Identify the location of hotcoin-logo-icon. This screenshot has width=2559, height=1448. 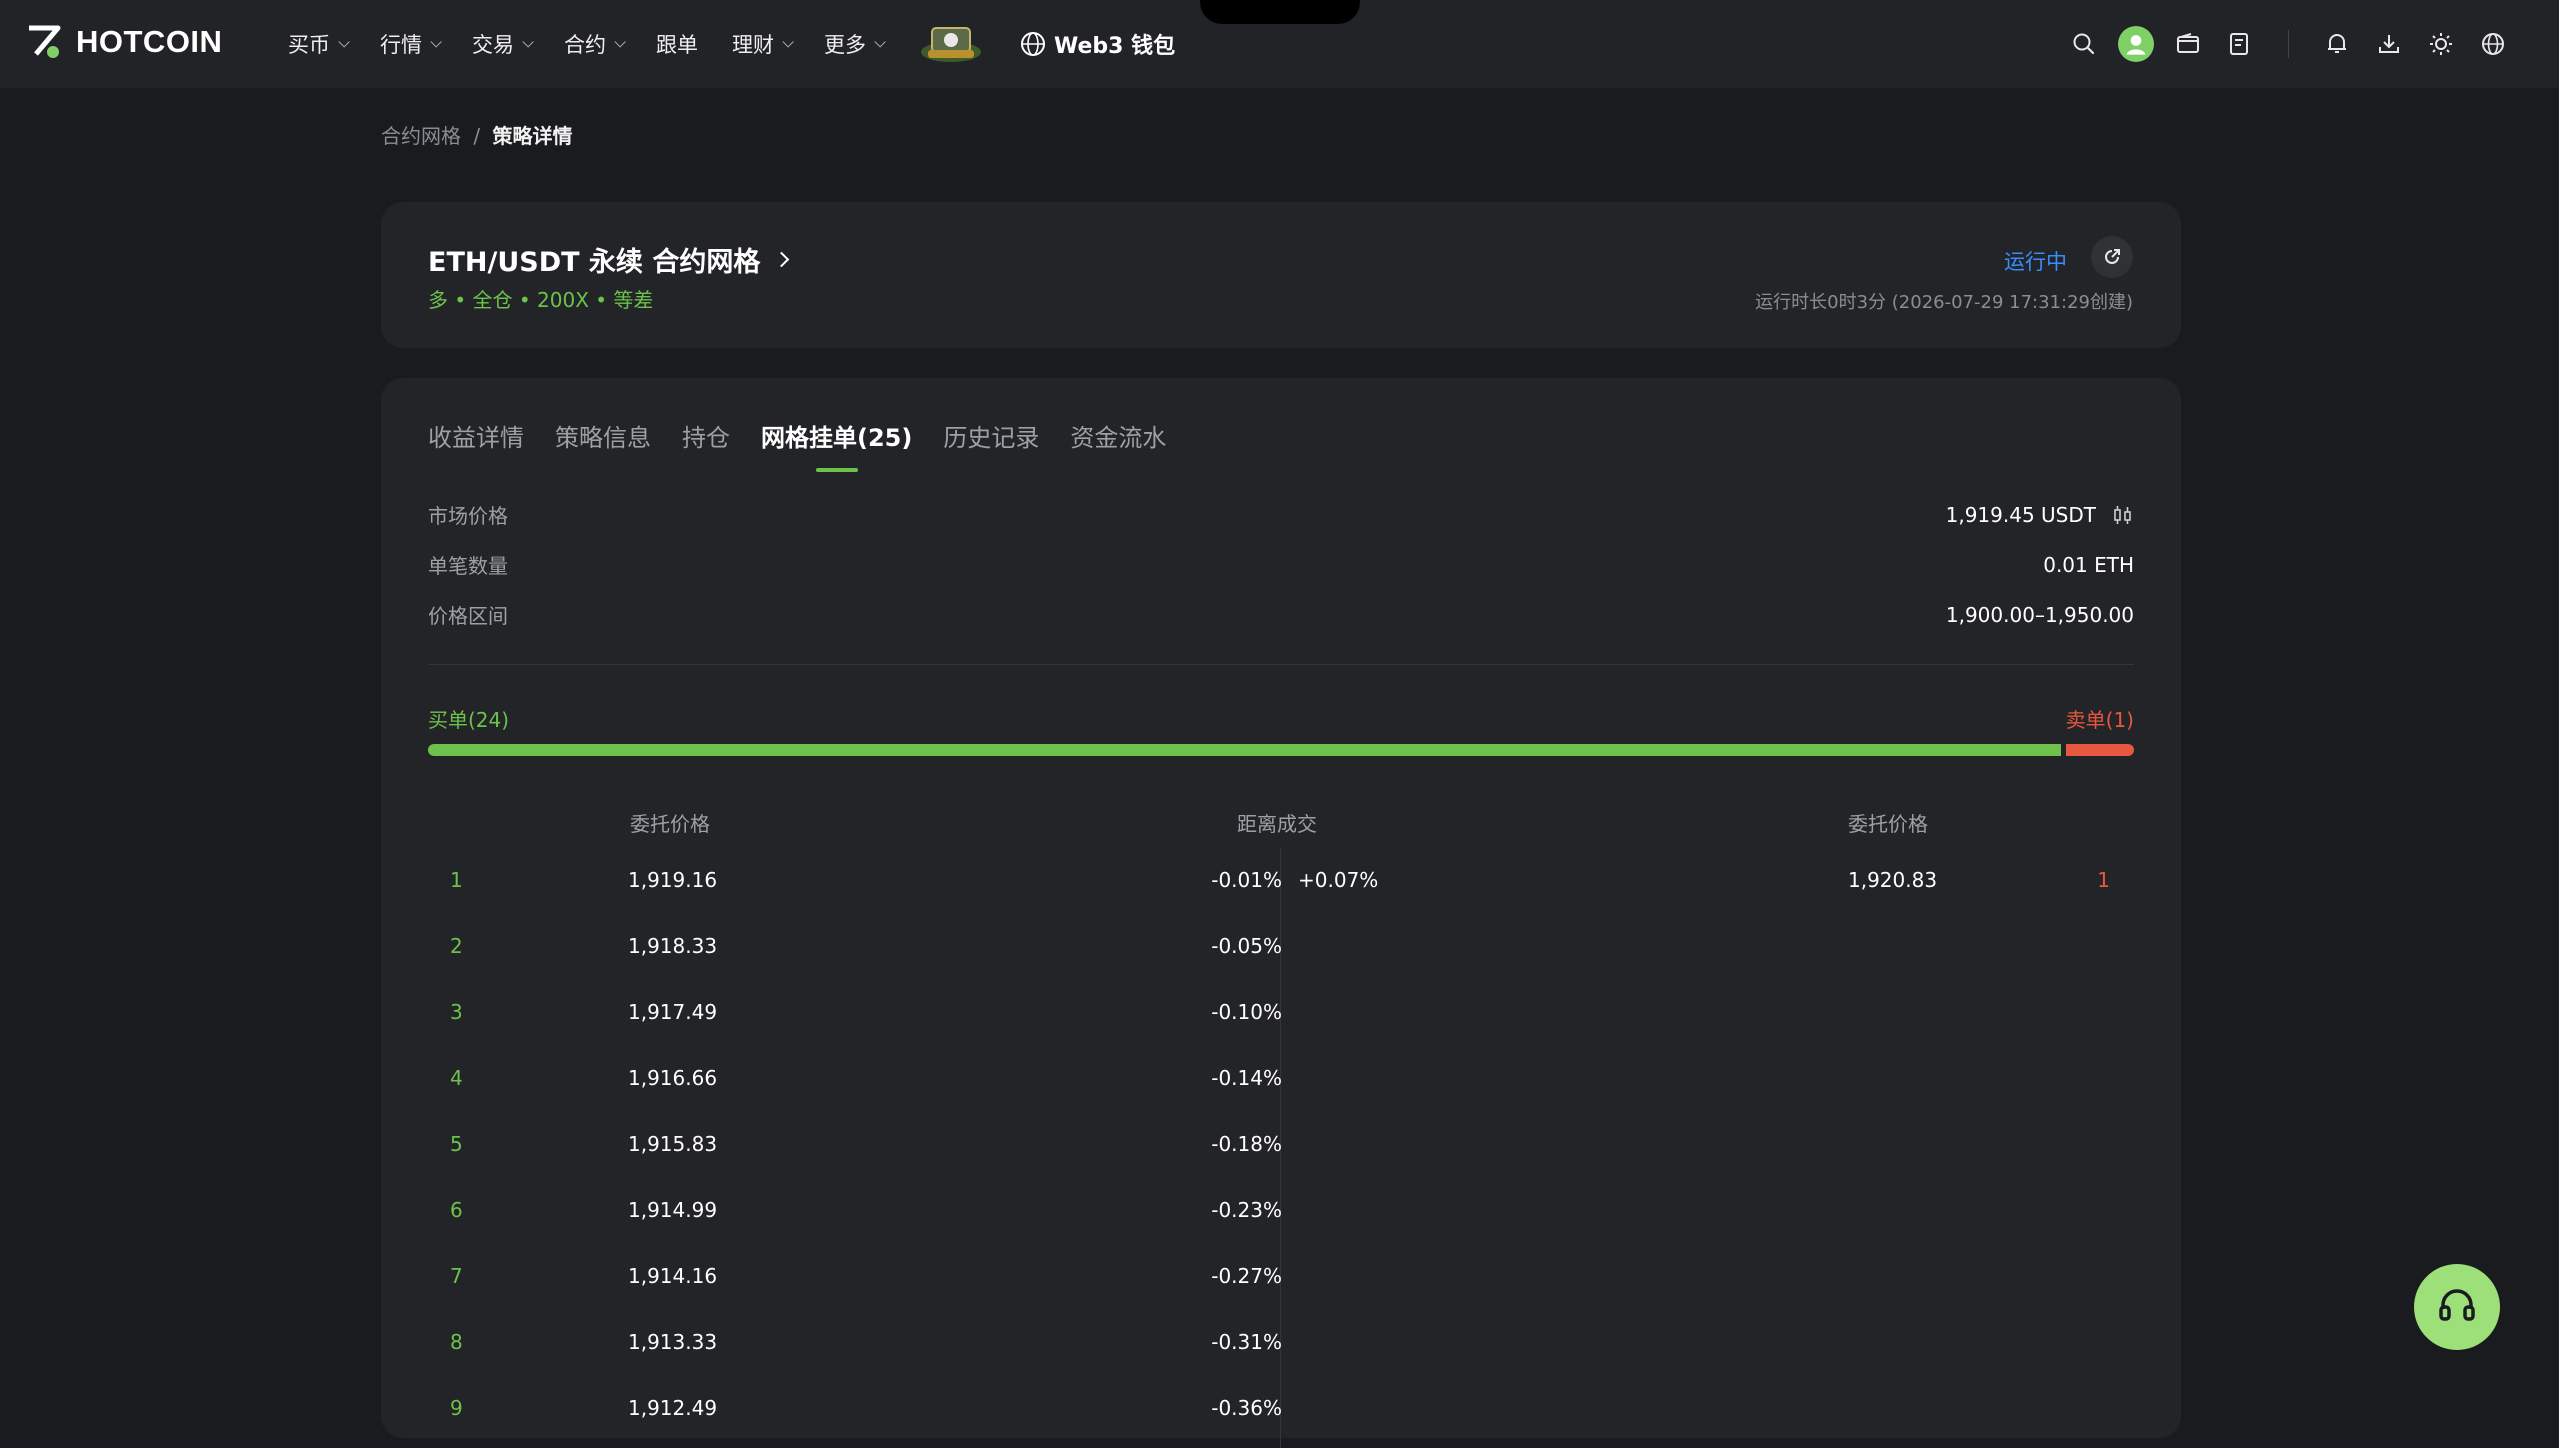
(44, 42).